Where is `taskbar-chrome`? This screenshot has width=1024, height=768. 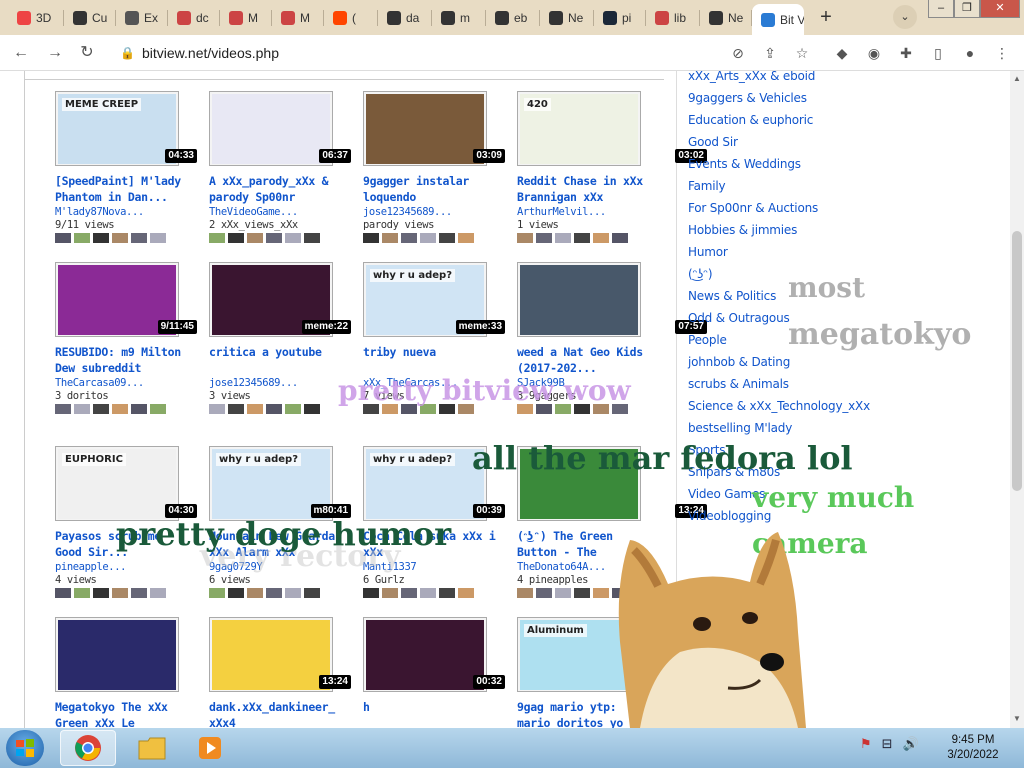
taskbar-chrome is located at coordinates (88, 748).